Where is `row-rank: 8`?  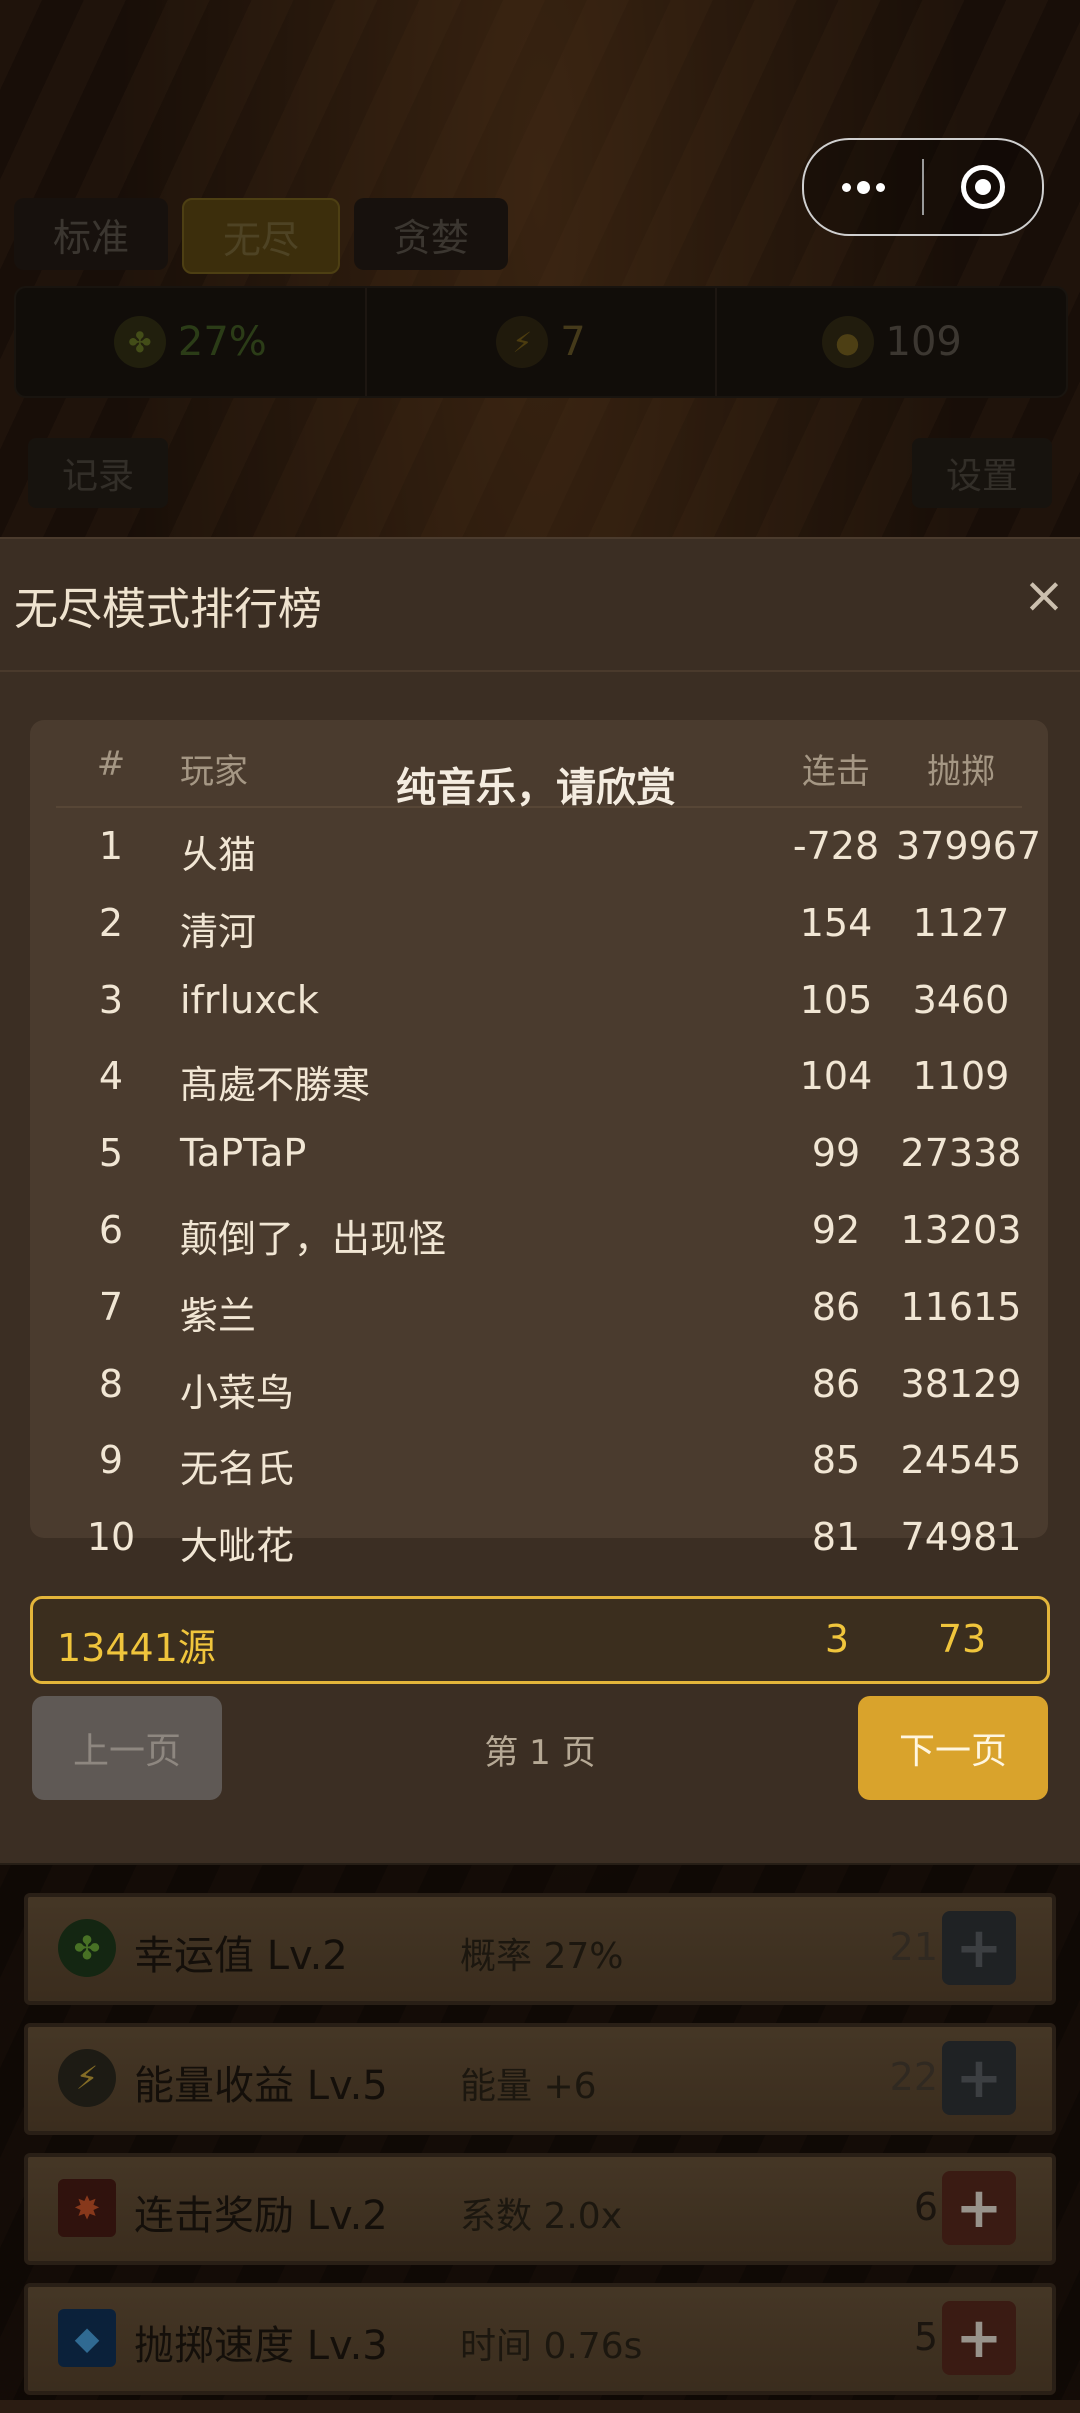 row-rank: 8 is located at coordinates (111, 1383).